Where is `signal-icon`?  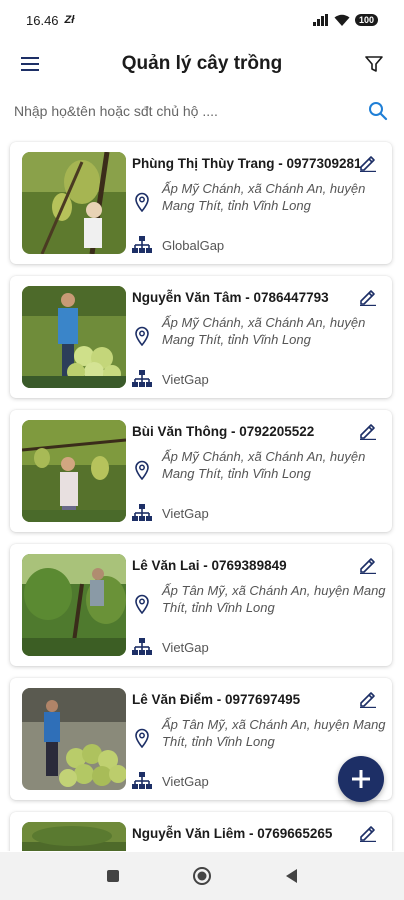 signal-icon is located at coordinates (320, 20).